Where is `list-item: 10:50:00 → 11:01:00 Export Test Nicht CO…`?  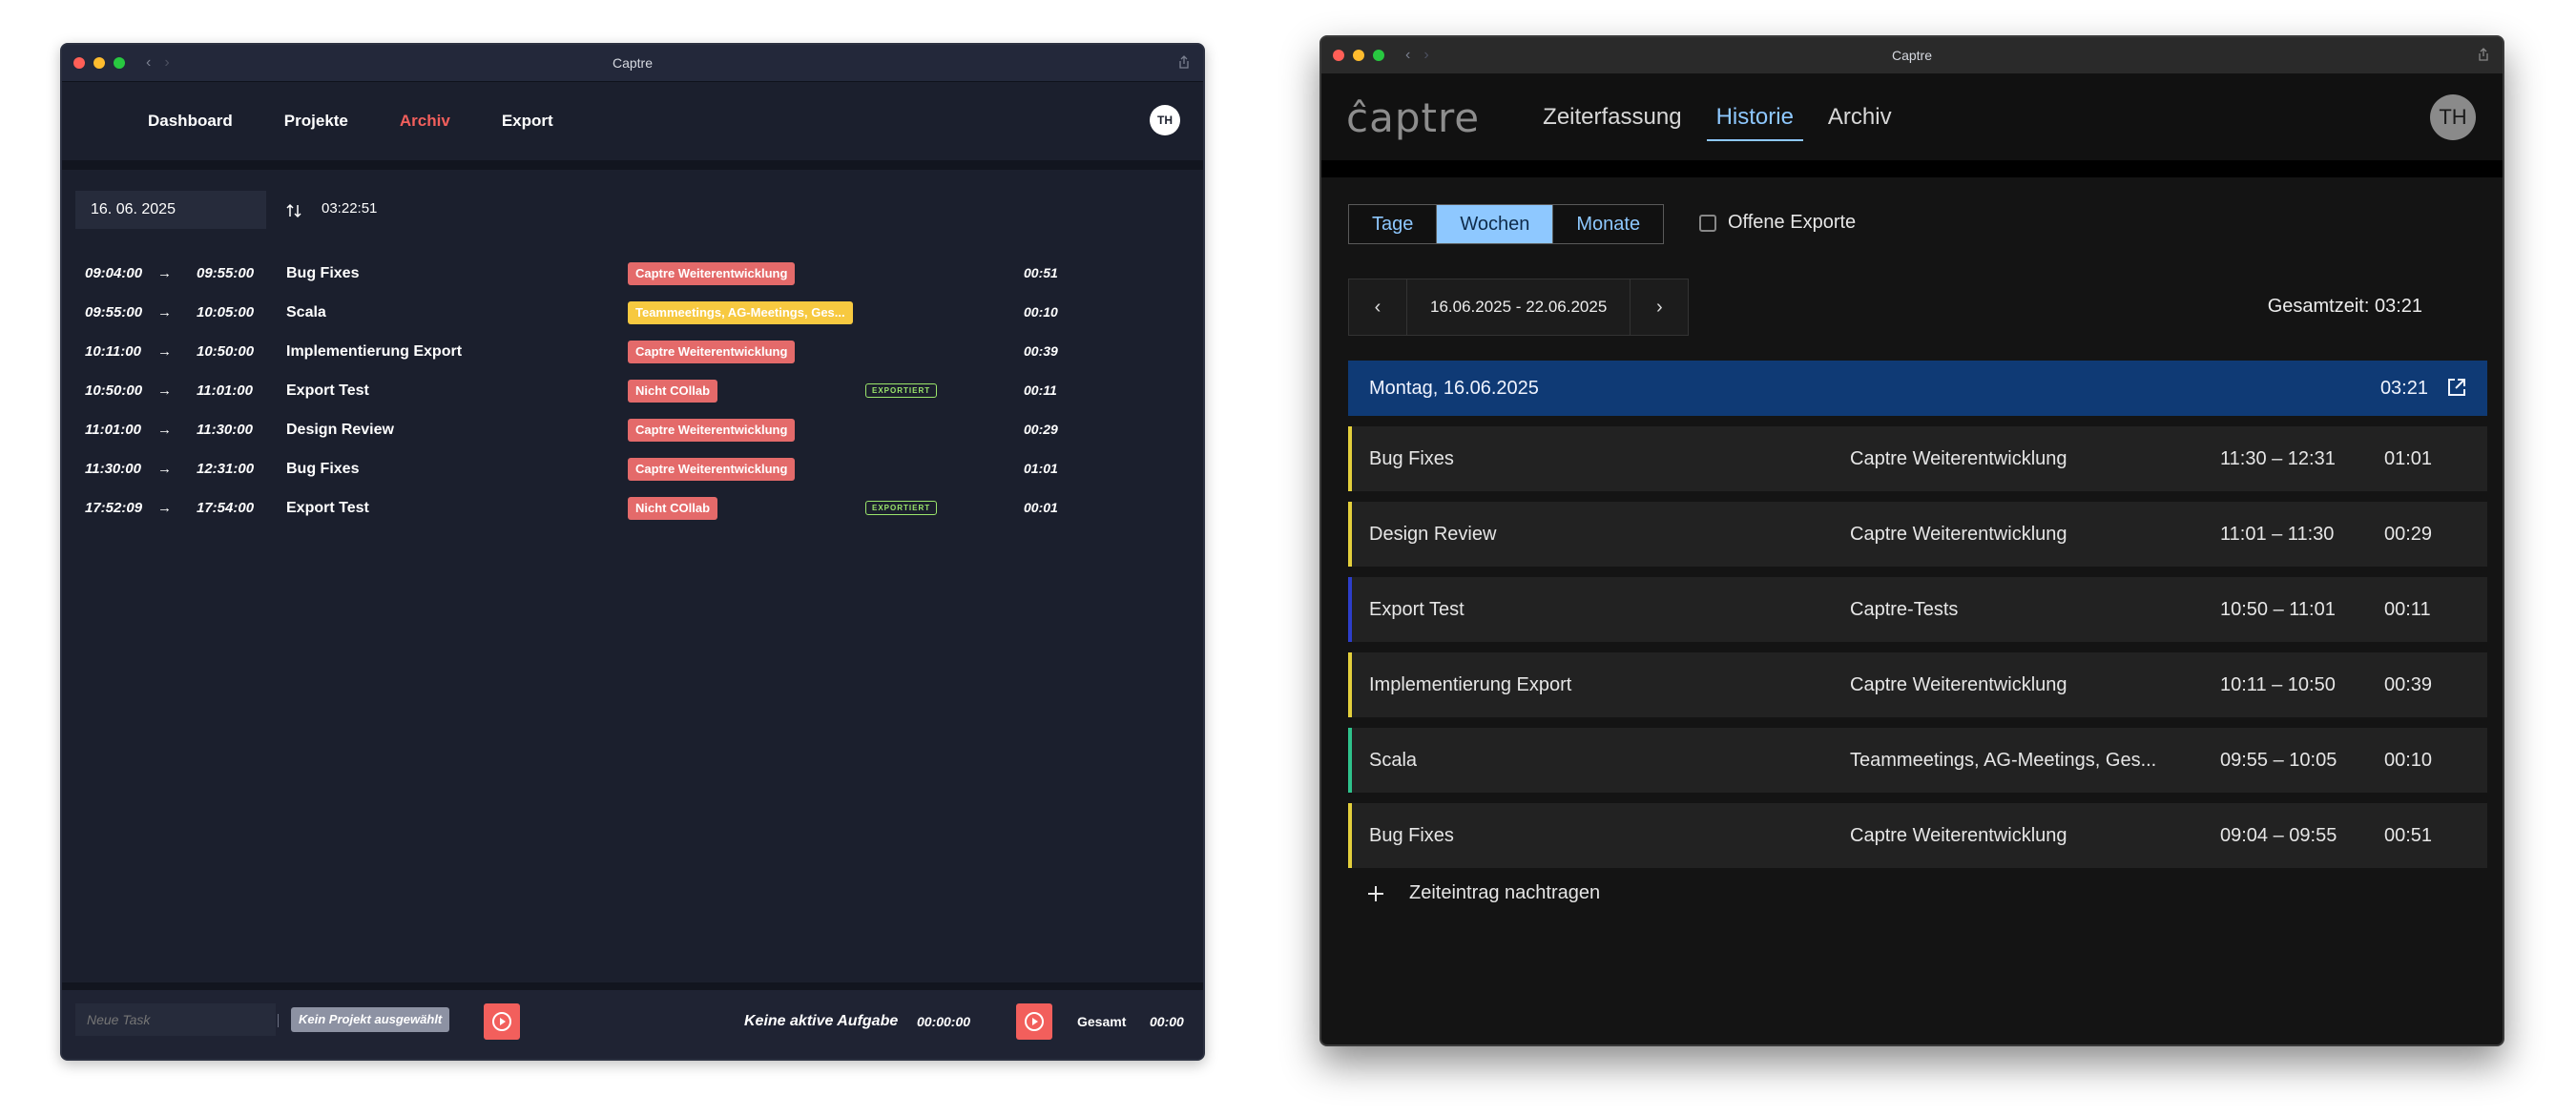
list-item: 10:50:00 → 11:01:00 Export Test Nicht CO… is located at coordinates (632, 390).